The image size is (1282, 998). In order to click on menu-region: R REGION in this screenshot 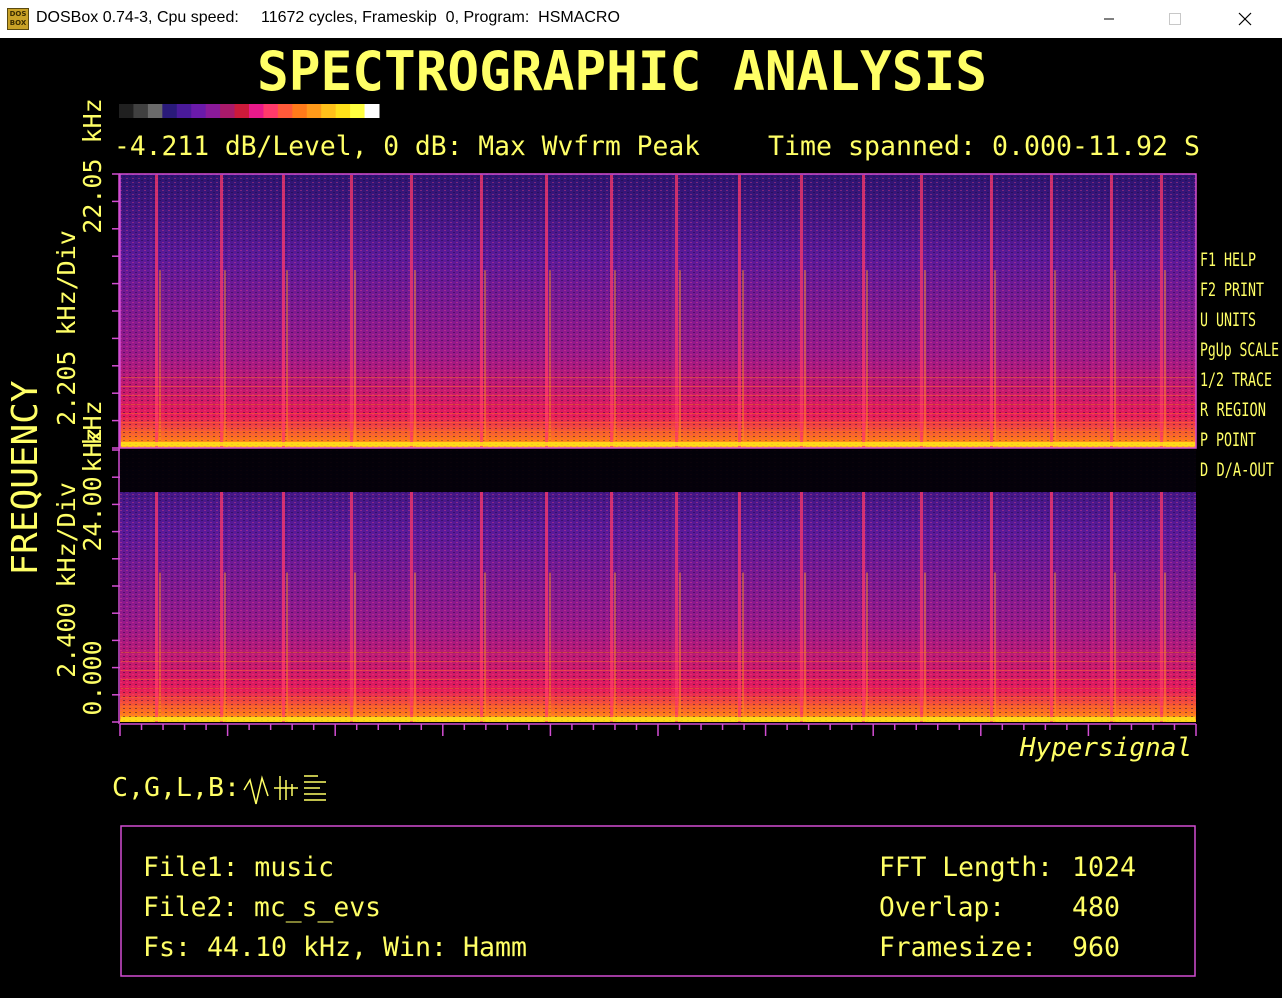, I will do `click(1233, 410)`.